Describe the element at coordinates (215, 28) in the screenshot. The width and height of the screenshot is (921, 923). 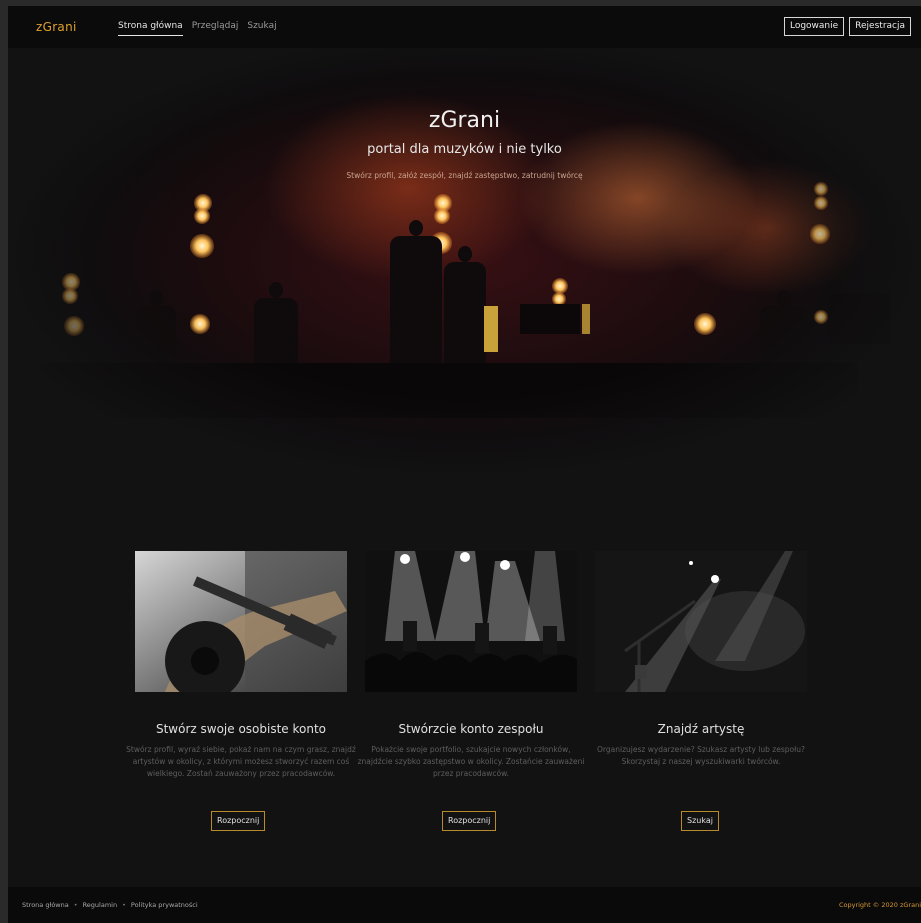
I see `nav-link-browse: Przeglądaj` at that location.